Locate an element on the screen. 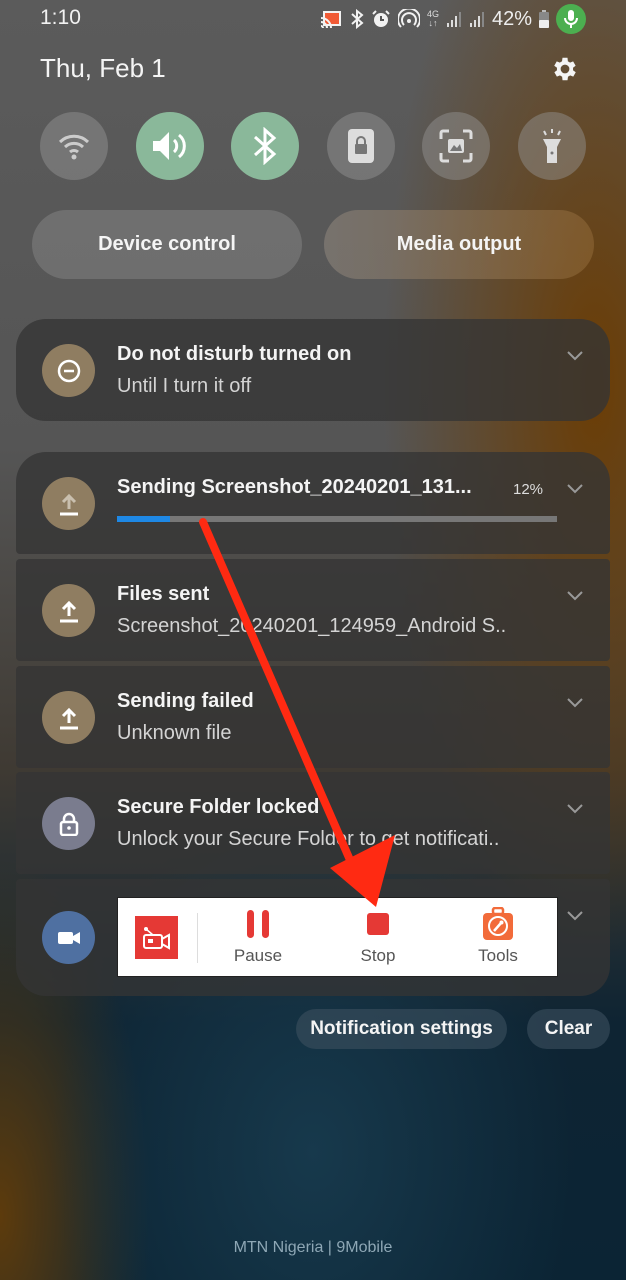 The height and width of the screenshot is (1280, 626). tools-button: Tools is located at coordinates (498, 936).